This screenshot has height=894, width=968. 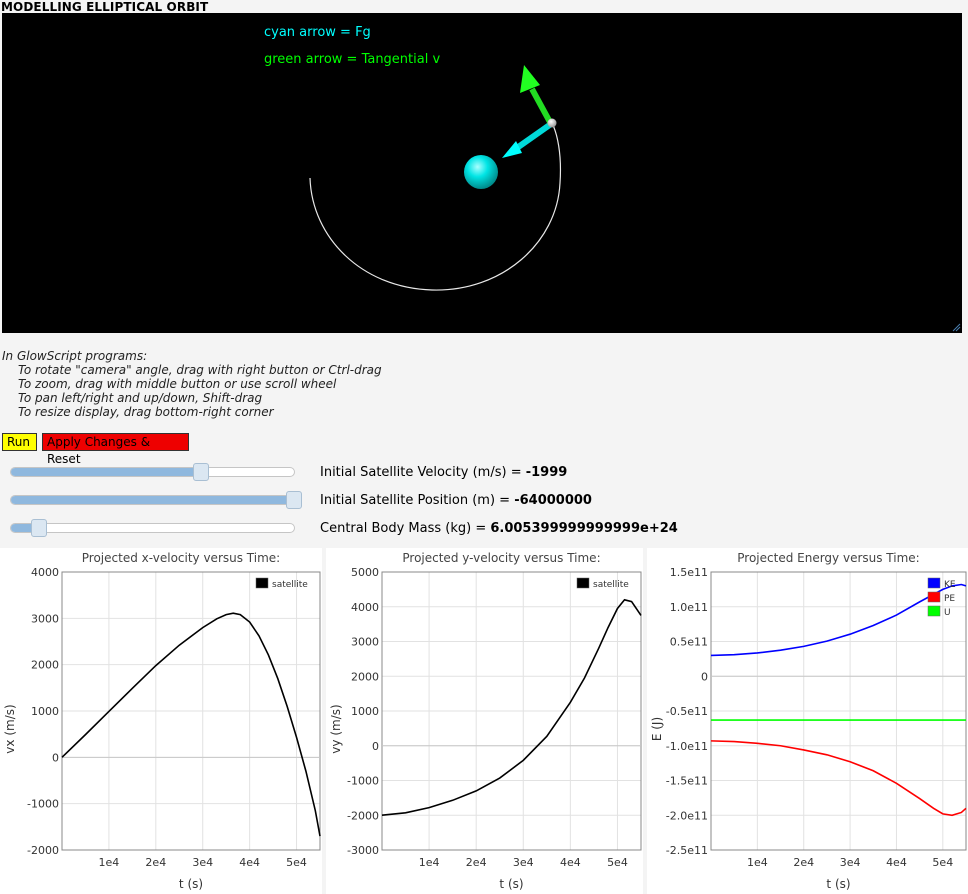 What do you see at coordinates (584, 528) in the screenshot?
I see `mass-value: 6.005399999999999e+24` at bounding box center [584, 528].